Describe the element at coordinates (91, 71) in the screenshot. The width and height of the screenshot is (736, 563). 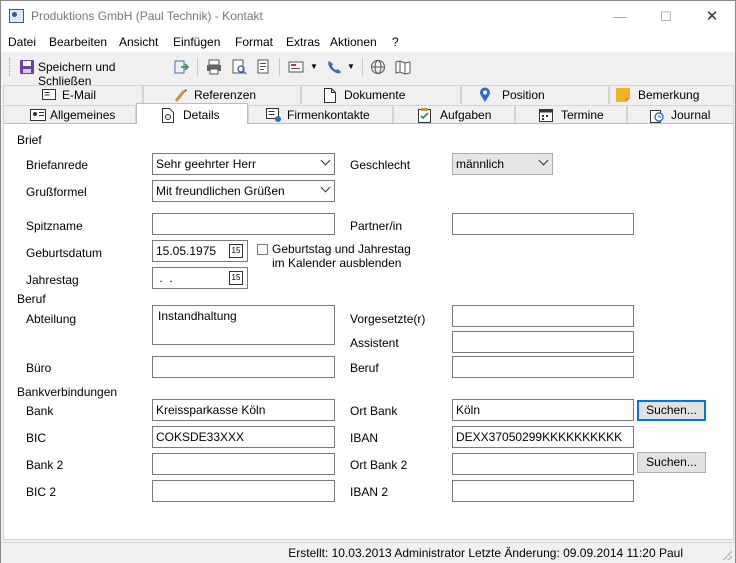
I see `save-close-button: Speichern und Schließen` at that location.